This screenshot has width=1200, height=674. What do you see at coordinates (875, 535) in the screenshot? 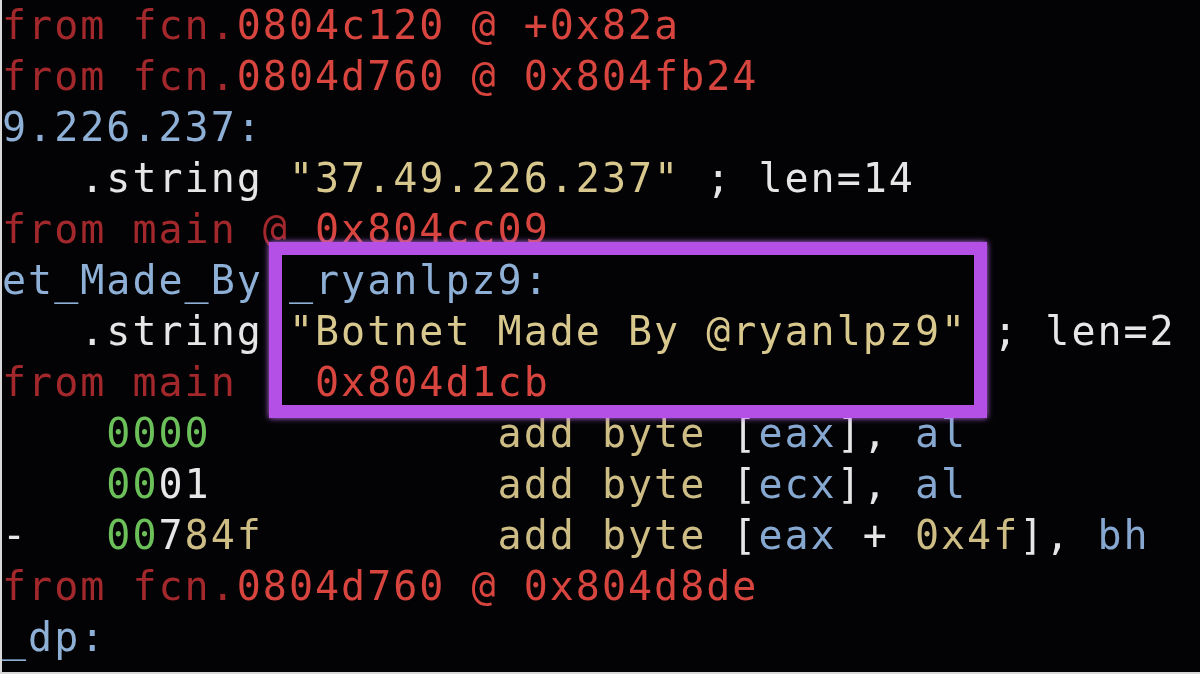
I see `code-text: +` at bounding box center [875, 535].